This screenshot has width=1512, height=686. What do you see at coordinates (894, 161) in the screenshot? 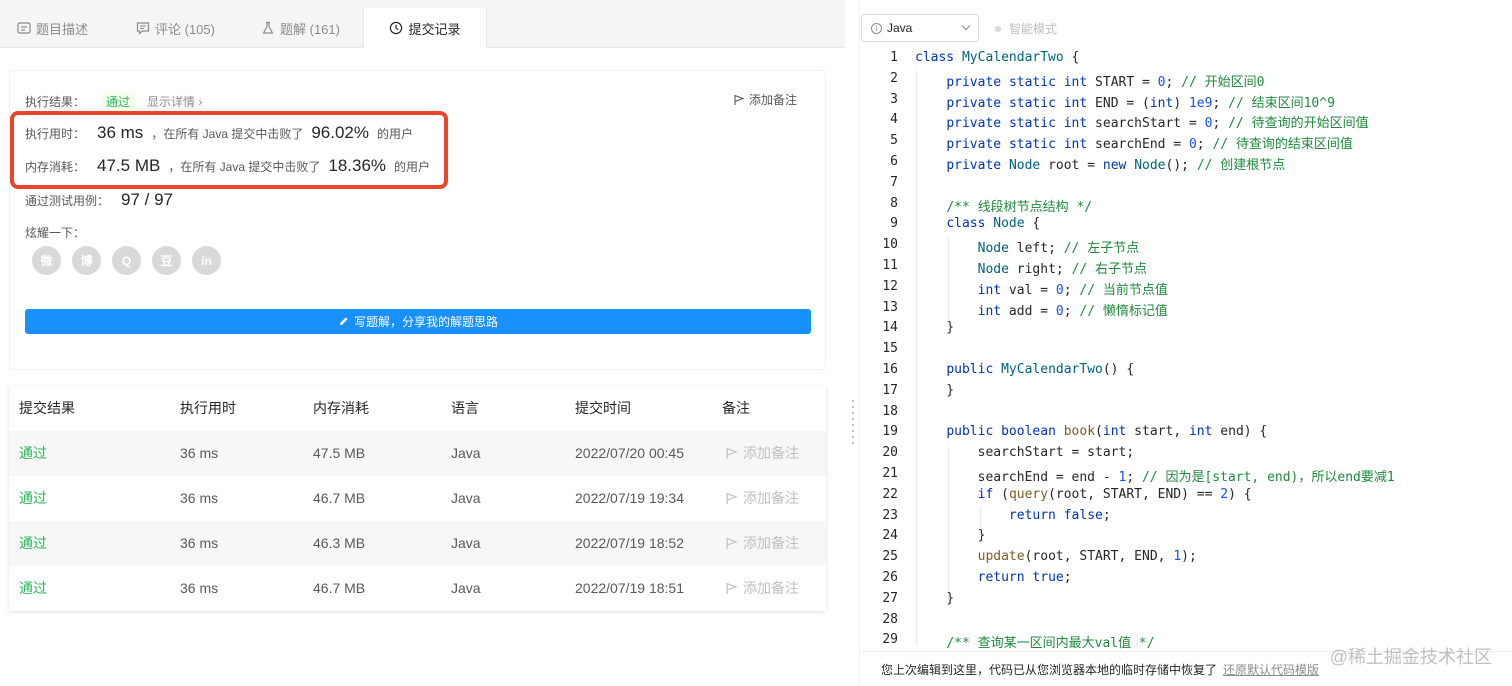
I see `line-number: 6` at bounding box center [894, 161].